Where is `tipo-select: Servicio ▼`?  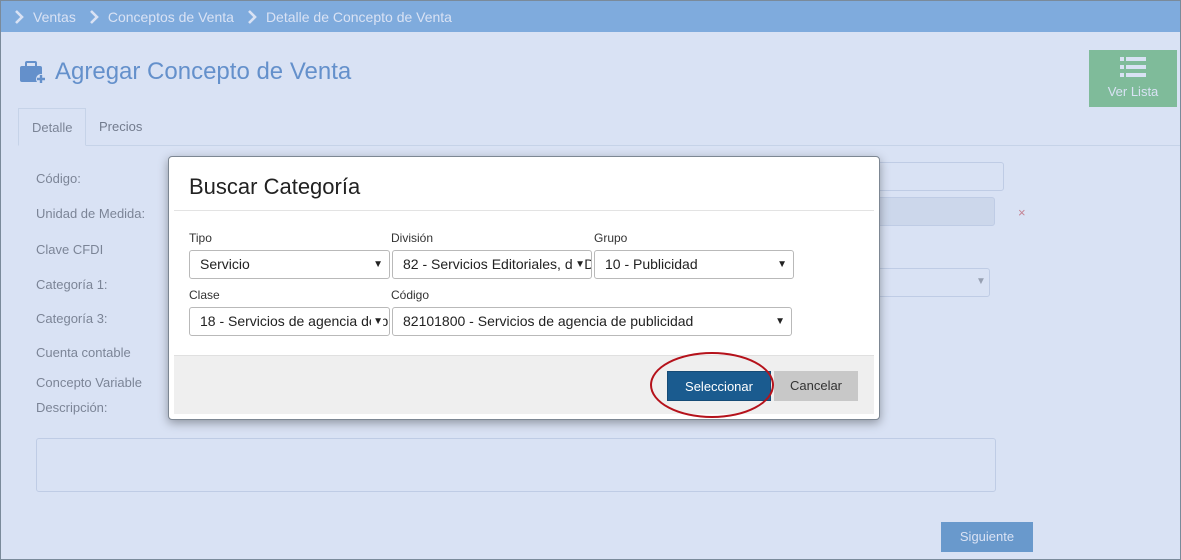
tipo-select: Servicio ▼ is located at coordinates (289, 264).